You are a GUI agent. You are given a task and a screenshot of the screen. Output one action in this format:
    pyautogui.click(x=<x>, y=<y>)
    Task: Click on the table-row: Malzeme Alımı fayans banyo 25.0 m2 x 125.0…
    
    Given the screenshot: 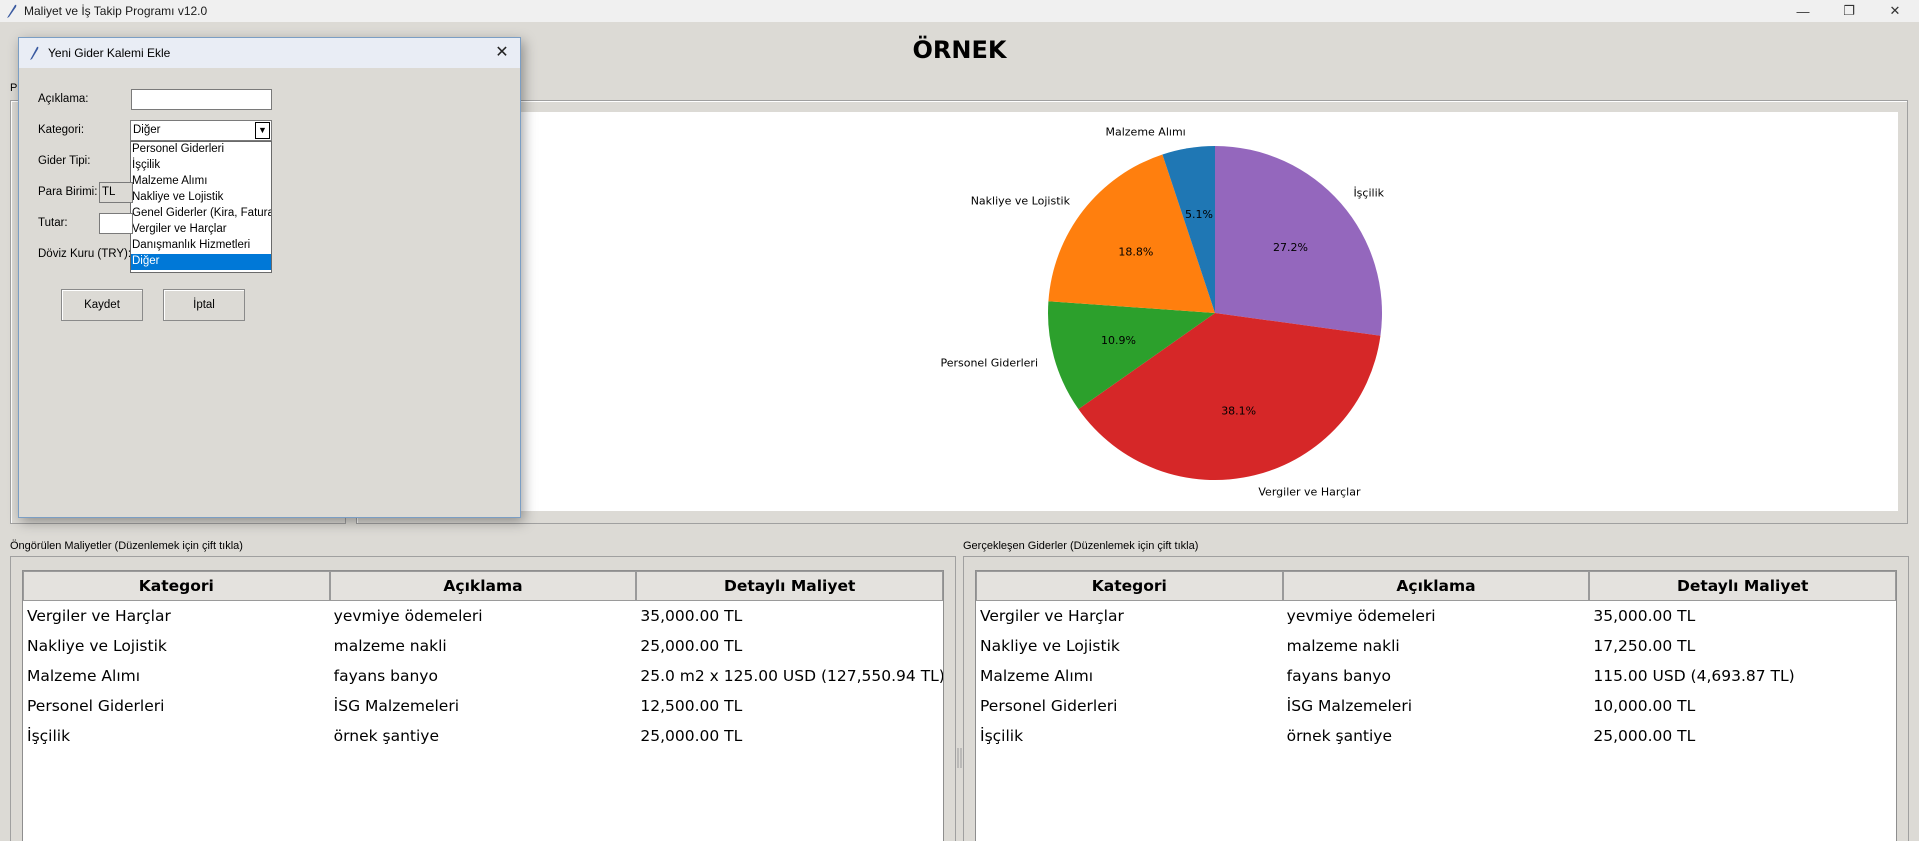 What is the action you would take?
    pyautogui.click(x=483, y=676)
    